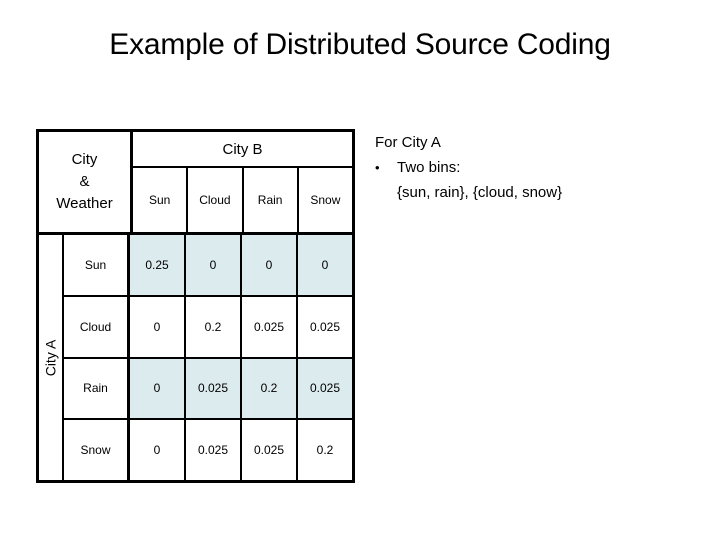  I want to click on cell-sun-sun: 0.25, so click(158, 265).